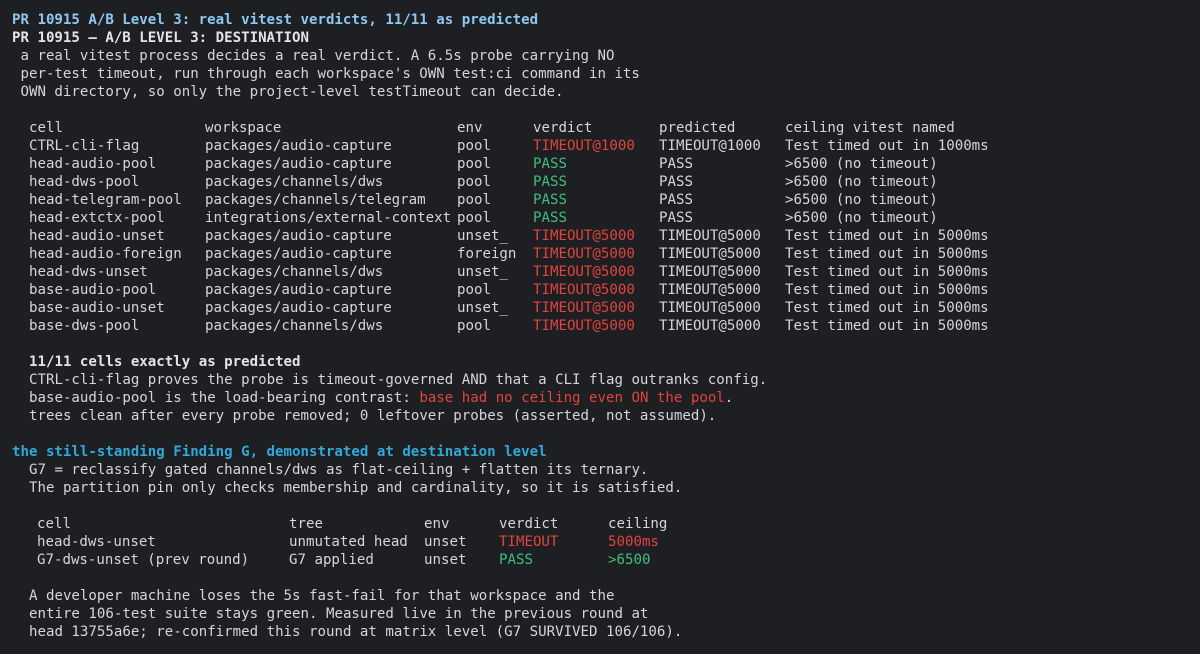  What do you see at coordinates (84, 326) in the screenshot?
I see `row-cell: base-dws-pool` at bounding box center [84, 326].